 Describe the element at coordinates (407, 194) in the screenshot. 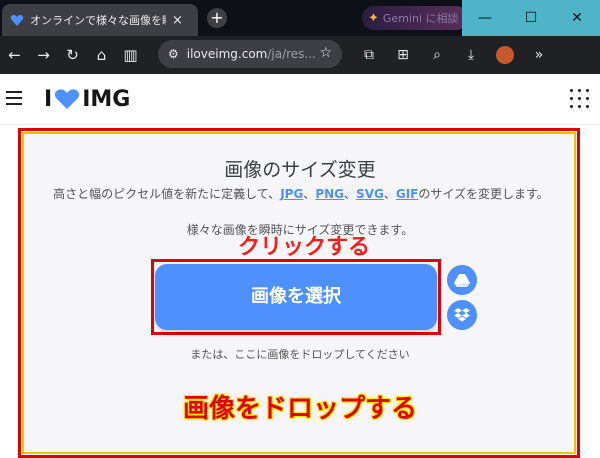

I see `format-link-gif: GIF` at that location.